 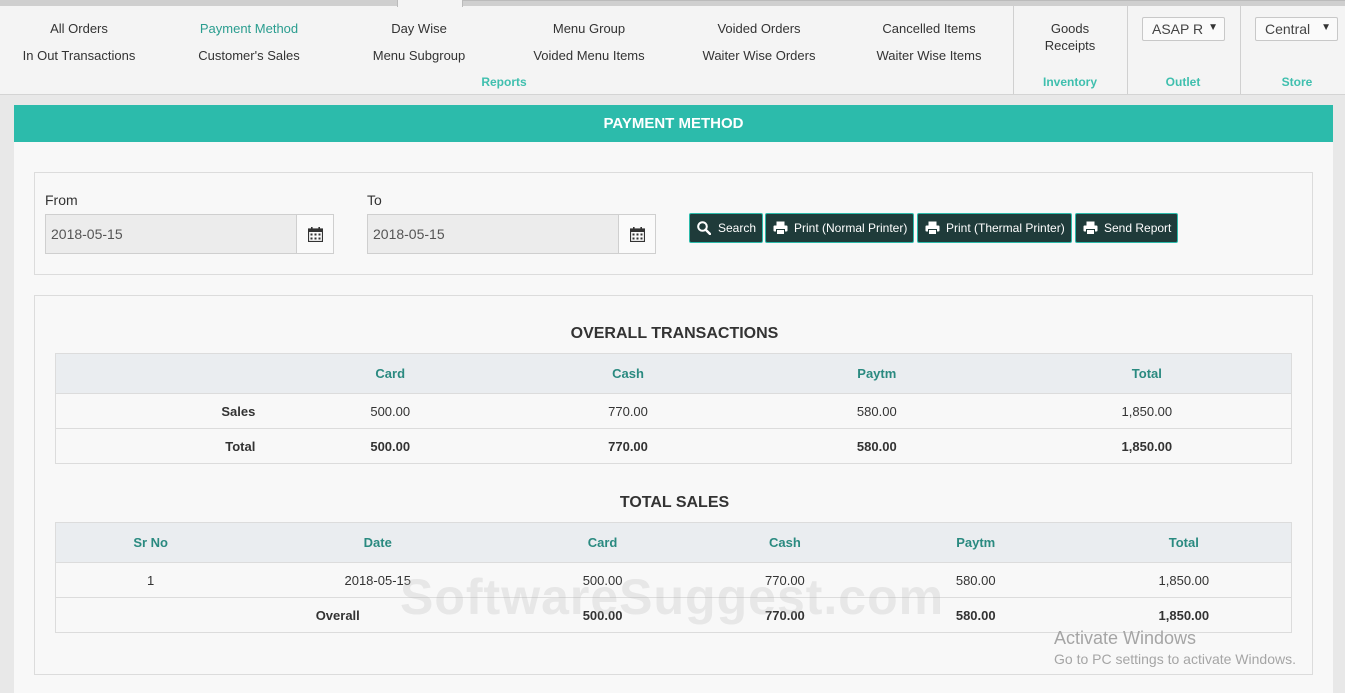 What do you see at coordinates (1288, 29) in the screenshot?
I see `store-select-value: Central` at bounding box center [1288, 29].